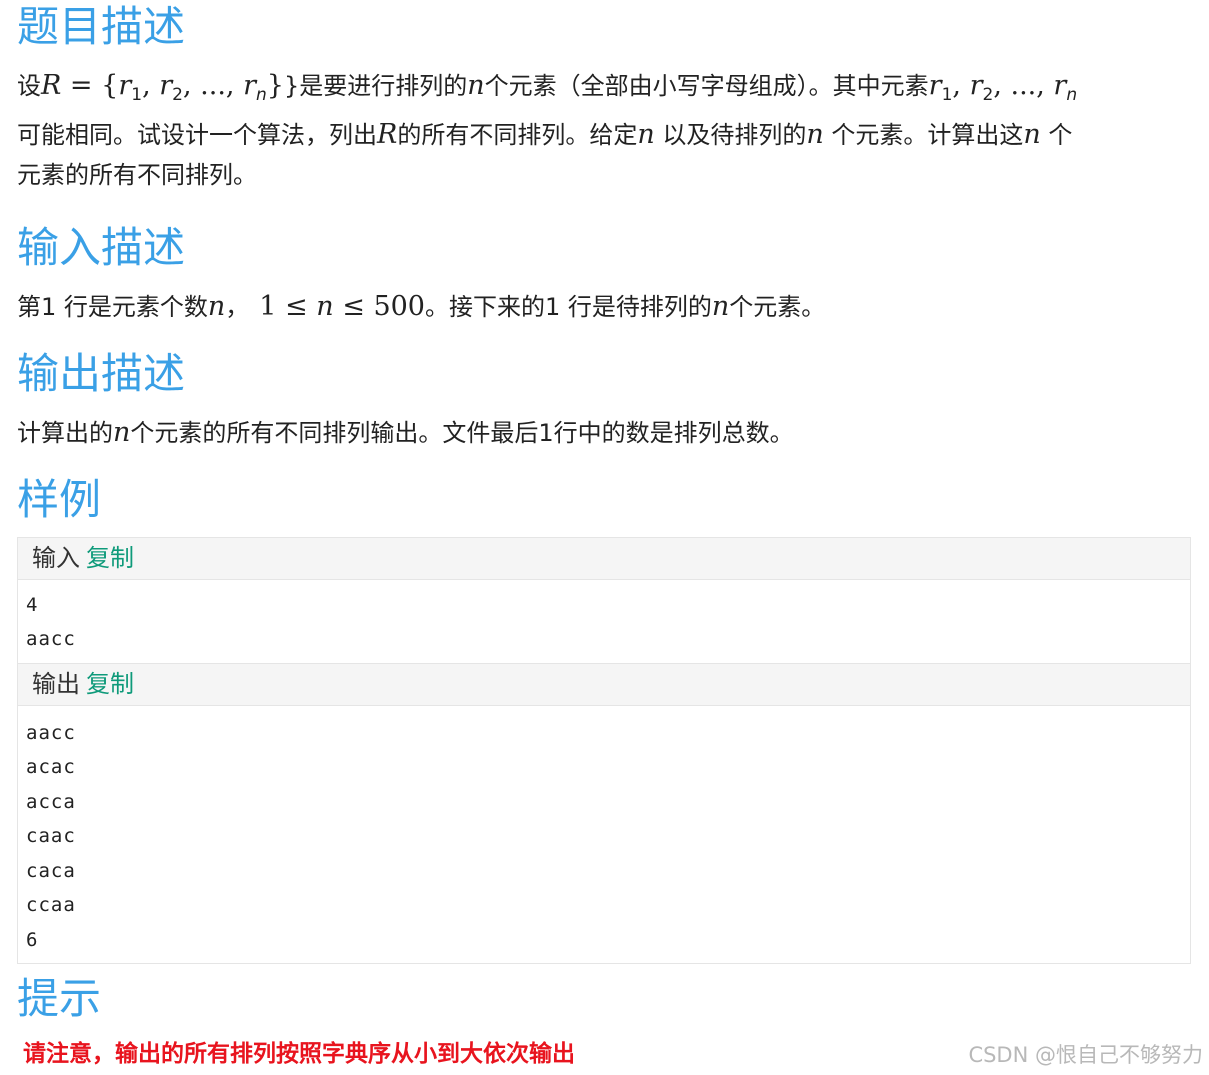  What do you see at coordinates (51, 905) in the screenshot?
I see `sample-output-line: ccaa` at bounding box center [51, 905].